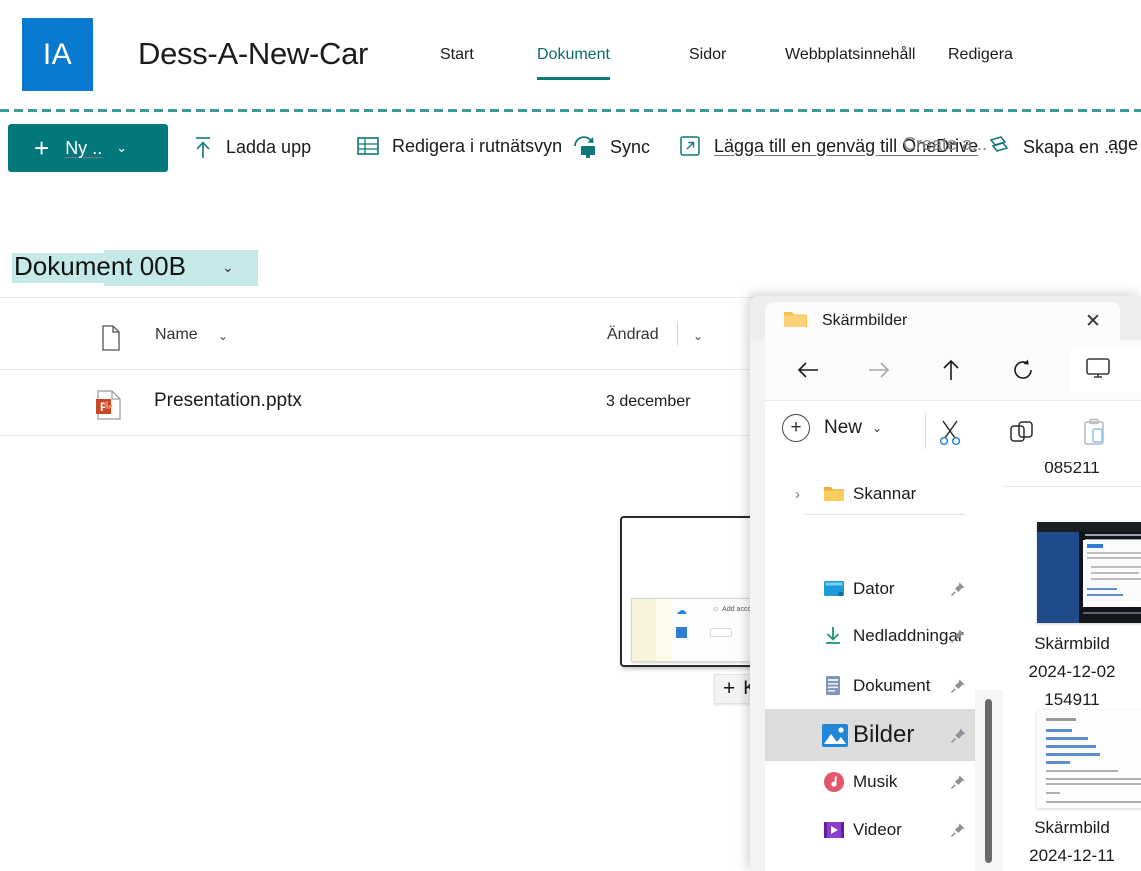  Describe the element at coordinates (644, 630) in the screenshot. I see `drag-preview-sidebar` at that location.